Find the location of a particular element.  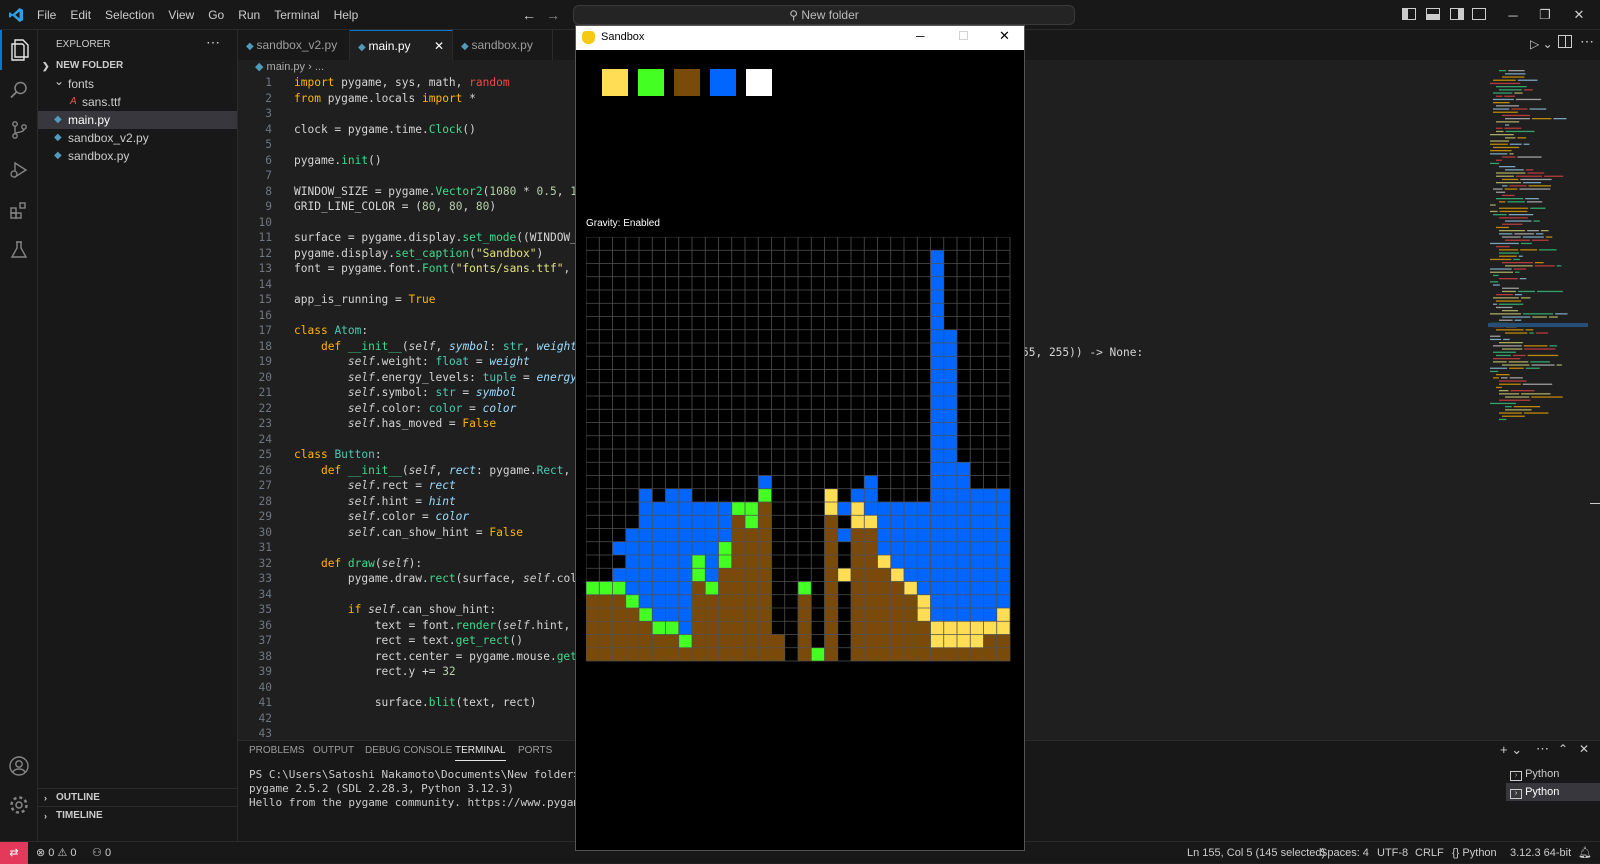

menu-run: Run is located at coordinates (249, 15).